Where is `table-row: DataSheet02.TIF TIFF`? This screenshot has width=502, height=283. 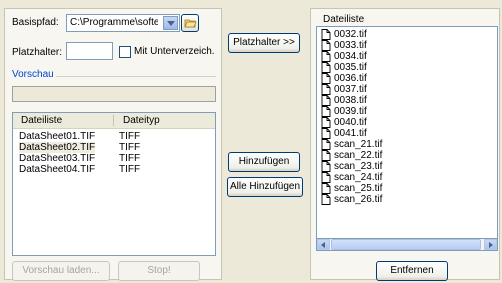 table-row: DataSheet02.TIF TIFF is located at coordinates (114, 147).